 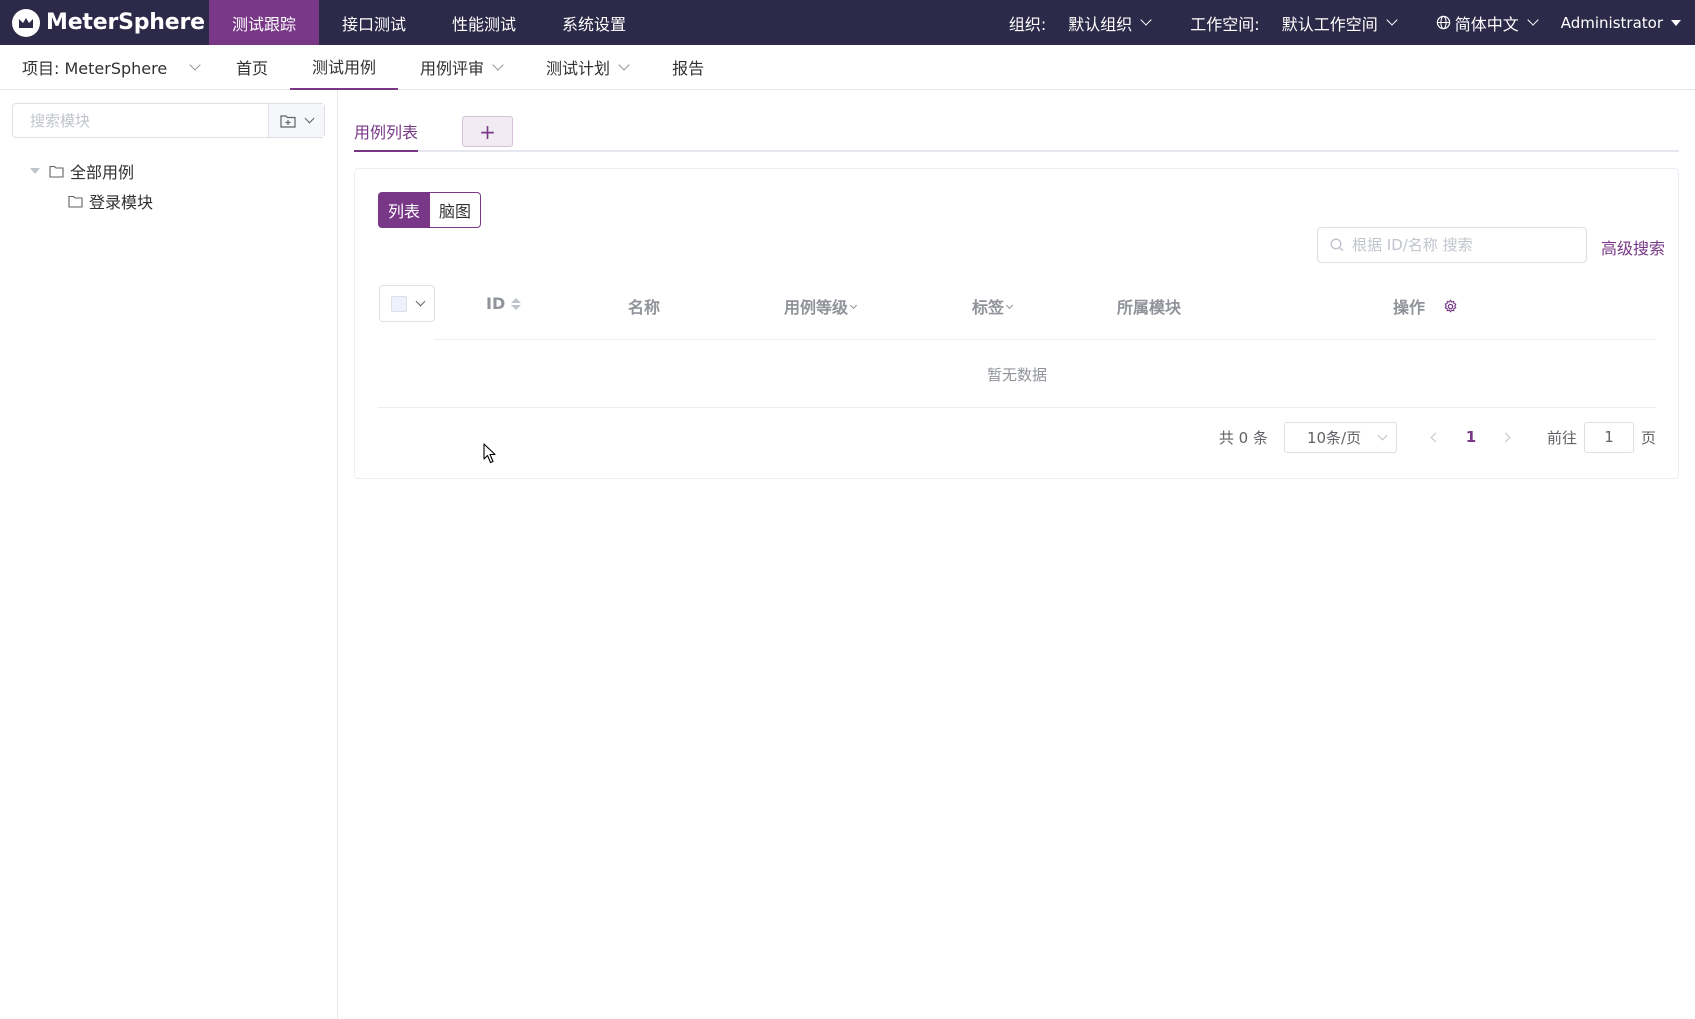 I want to click on subnav-case-review: 用例评审, so click(x=461, y=67).